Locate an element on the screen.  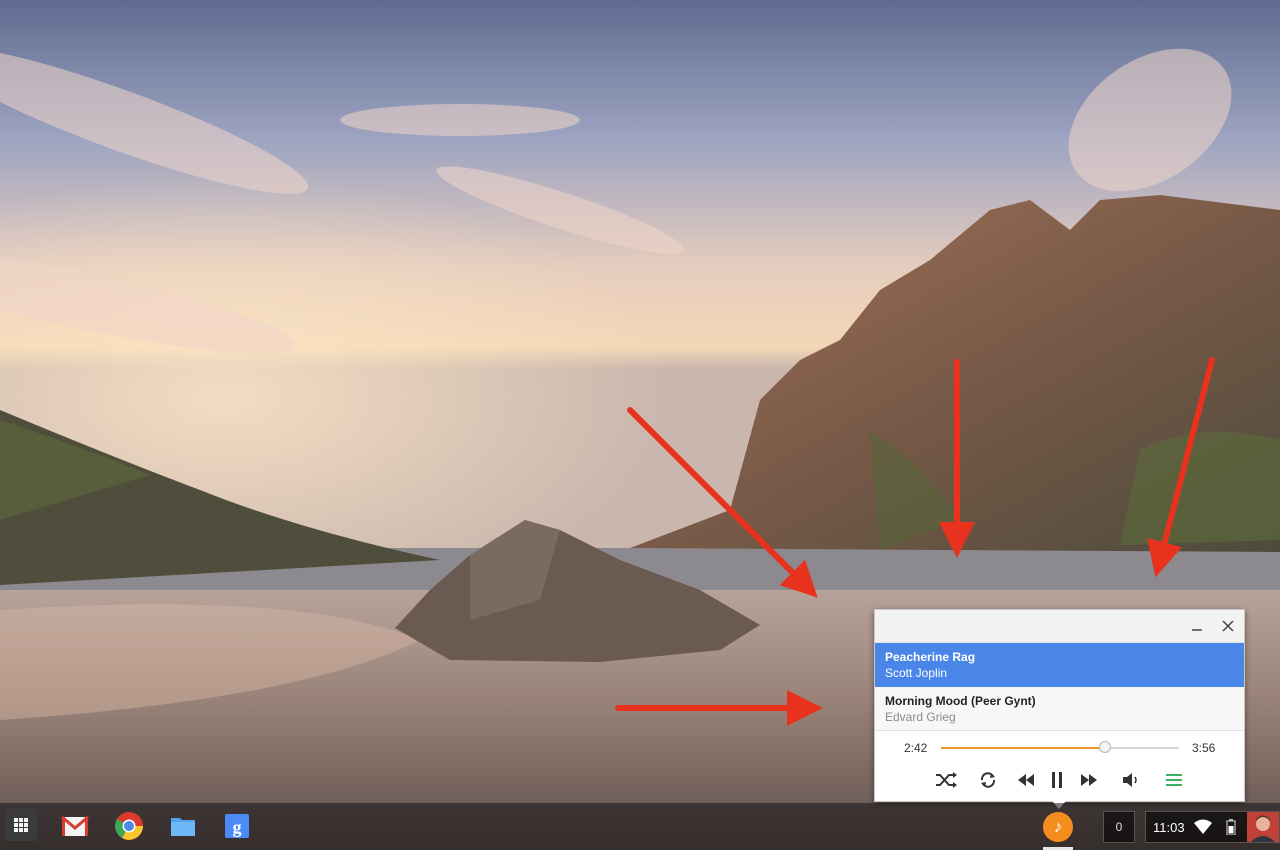
repeat-icon is located at coordinates (988, 780).